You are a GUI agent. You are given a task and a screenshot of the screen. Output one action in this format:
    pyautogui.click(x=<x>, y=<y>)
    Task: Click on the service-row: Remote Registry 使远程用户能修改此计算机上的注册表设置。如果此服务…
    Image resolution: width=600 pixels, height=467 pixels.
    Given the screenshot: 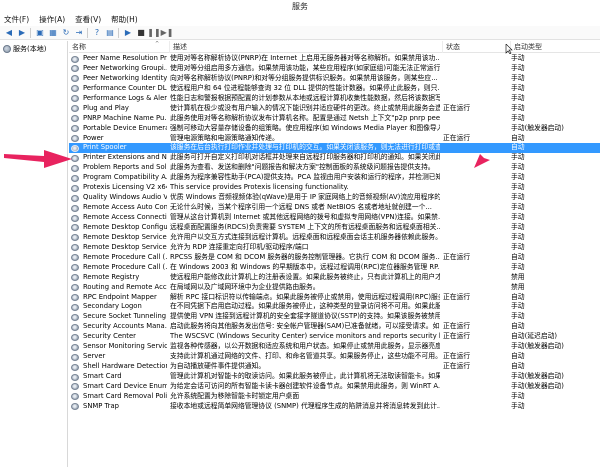 What is the action you would take?
    pyautogui.click(x=334, y=278)
    